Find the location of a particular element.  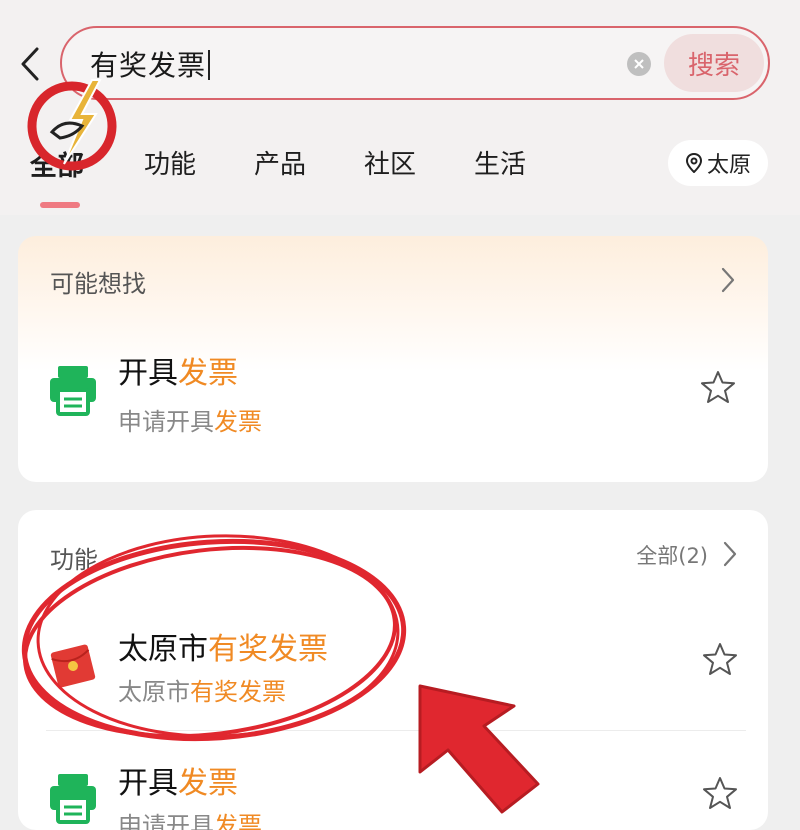

clear-icon is located at coordinates (639, 64).